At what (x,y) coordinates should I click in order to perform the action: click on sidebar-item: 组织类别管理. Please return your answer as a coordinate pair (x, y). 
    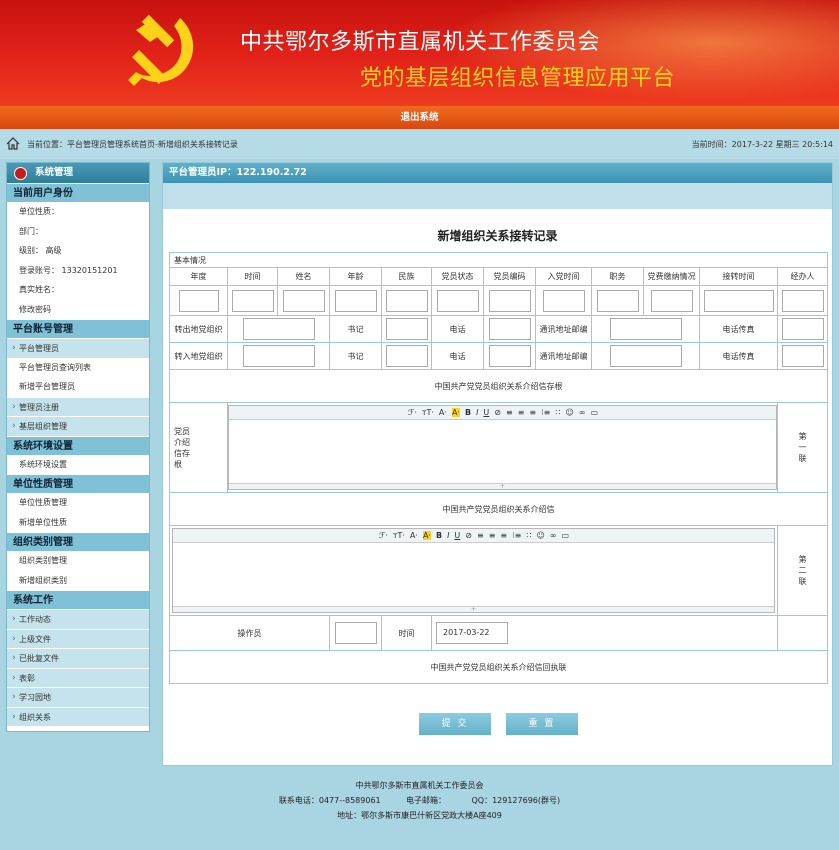
    Looking at the image, I should click on (78, 561).